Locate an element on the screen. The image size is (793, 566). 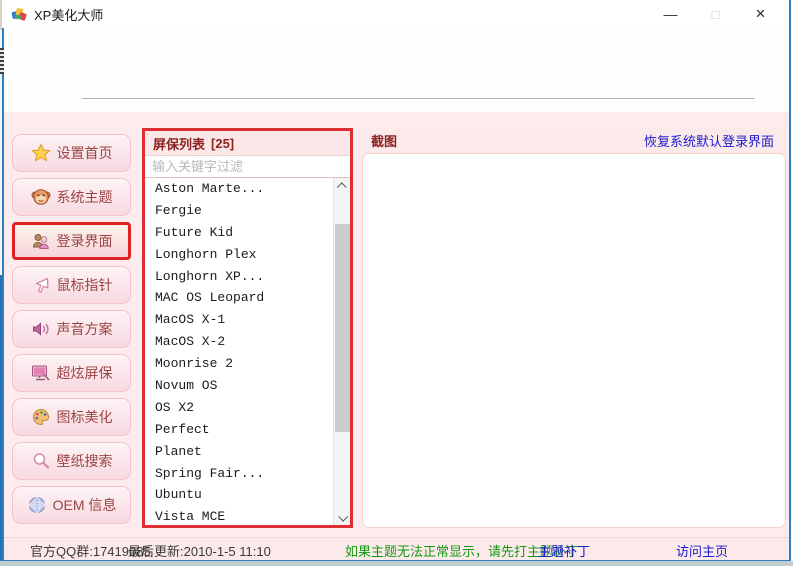
globe-icon is located at coordinates (37, 505).